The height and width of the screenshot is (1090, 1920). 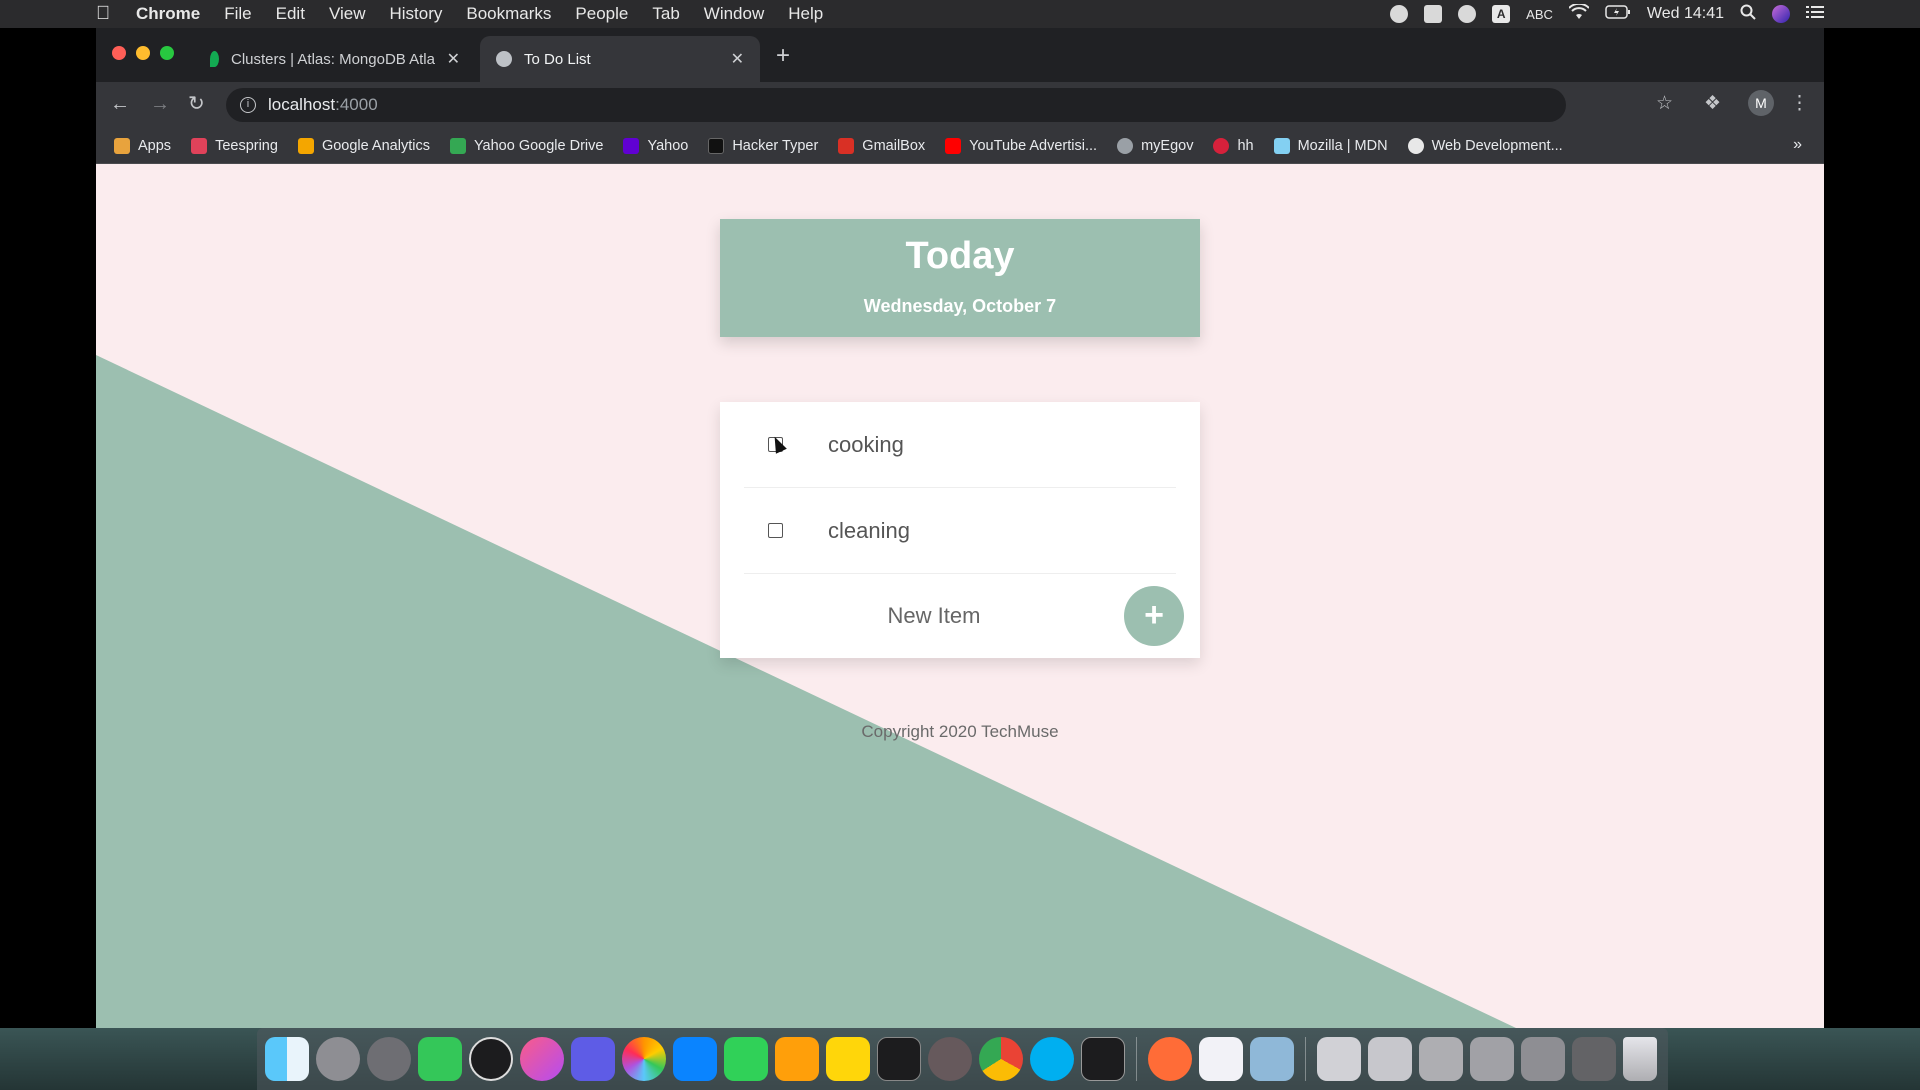 What do you see at coordinates (848, 1059) in the screenshot?
I see `notes-icon` at bounding box center [848, 1059].